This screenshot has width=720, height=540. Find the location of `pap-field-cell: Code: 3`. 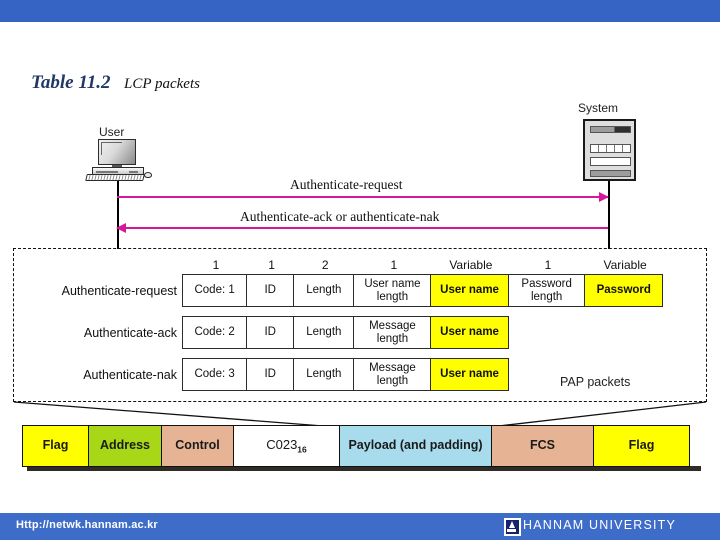

pap-field-cell: Code: 3 is located at coordinates (214, 374).